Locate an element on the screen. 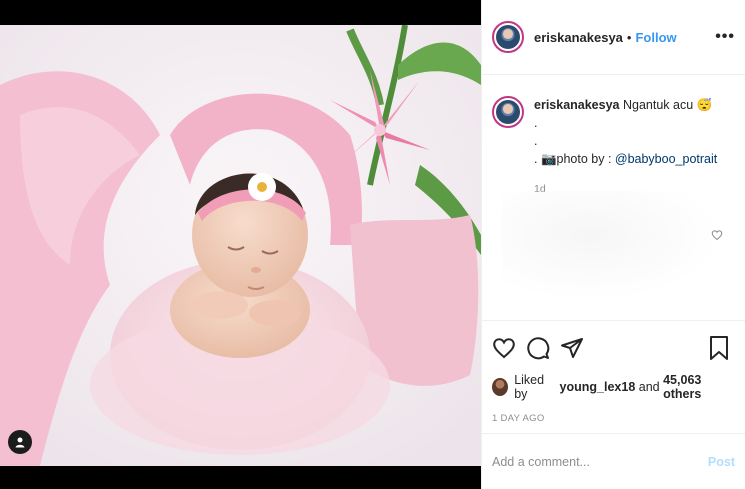  heart-icon is located at coordinates (504, 348).